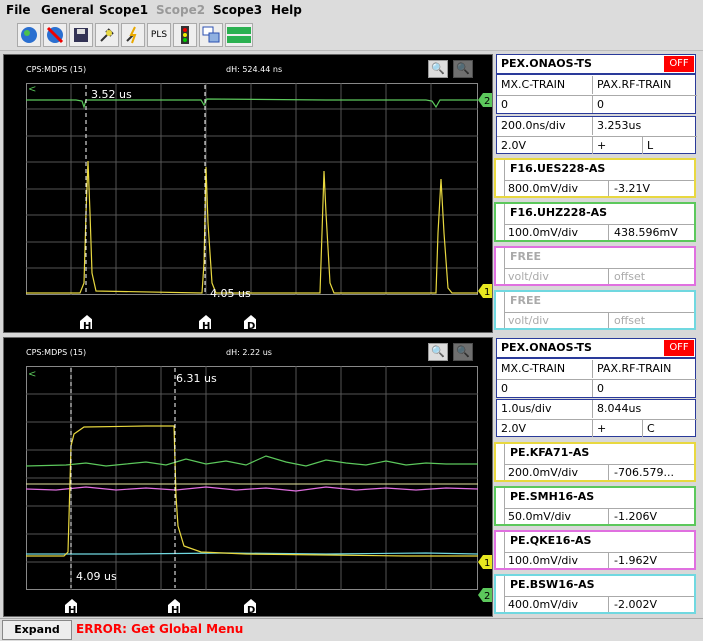 This screenshot has height=641, width=703. Describe the element at coordinates (175, 609) in the screenshot. I see `scope-2-h-marker-2-label: H` at that location.